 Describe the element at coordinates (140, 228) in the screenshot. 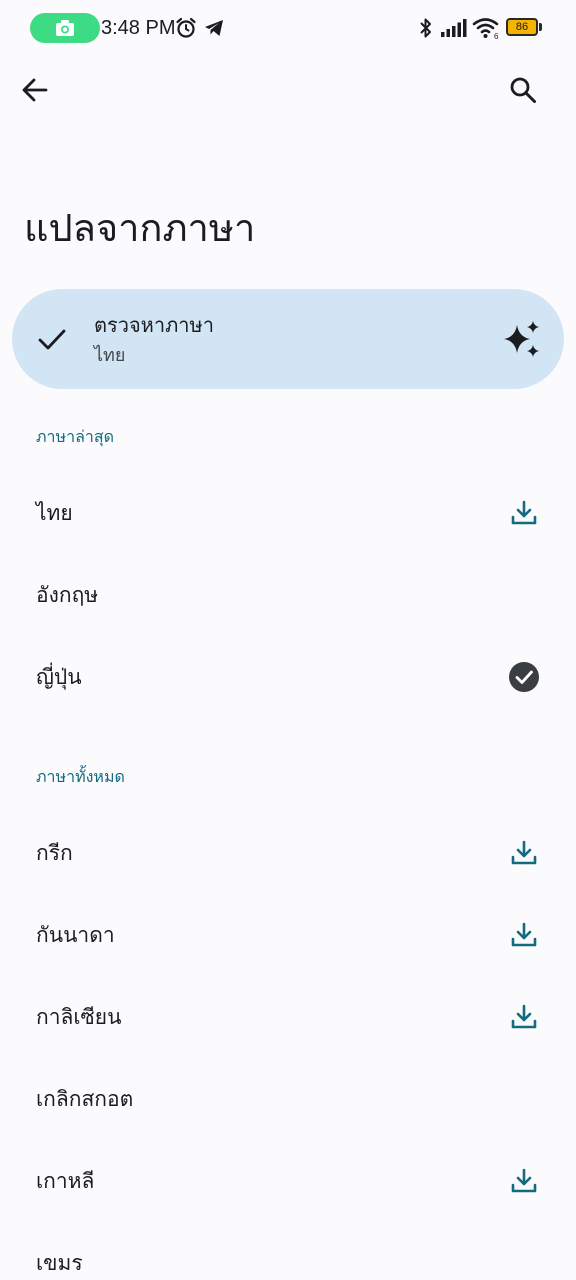

I see `page-title: แปลจากภาษา` at that location.